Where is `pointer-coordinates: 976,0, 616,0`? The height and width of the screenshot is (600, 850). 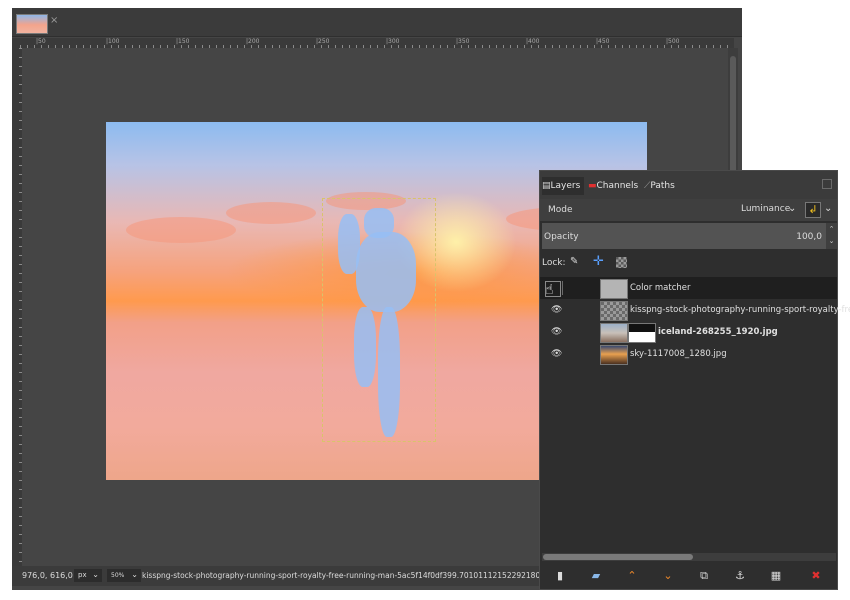 pointer-coordinates: 976,0, 616,0 is located at coordinates (47, 575).